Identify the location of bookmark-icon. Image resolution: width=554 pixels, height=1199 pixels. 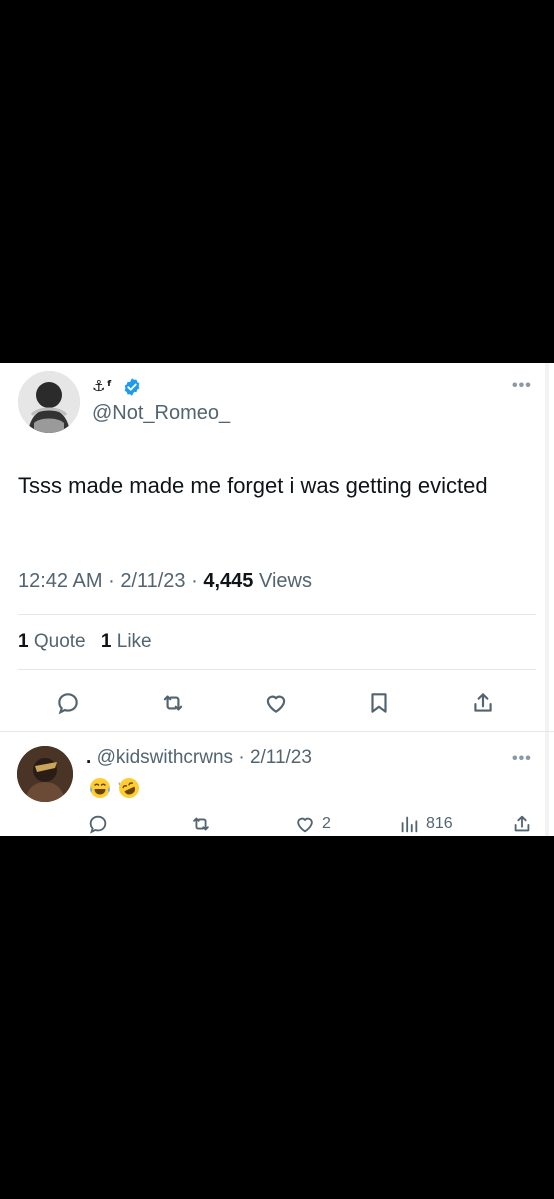
(379, 703).